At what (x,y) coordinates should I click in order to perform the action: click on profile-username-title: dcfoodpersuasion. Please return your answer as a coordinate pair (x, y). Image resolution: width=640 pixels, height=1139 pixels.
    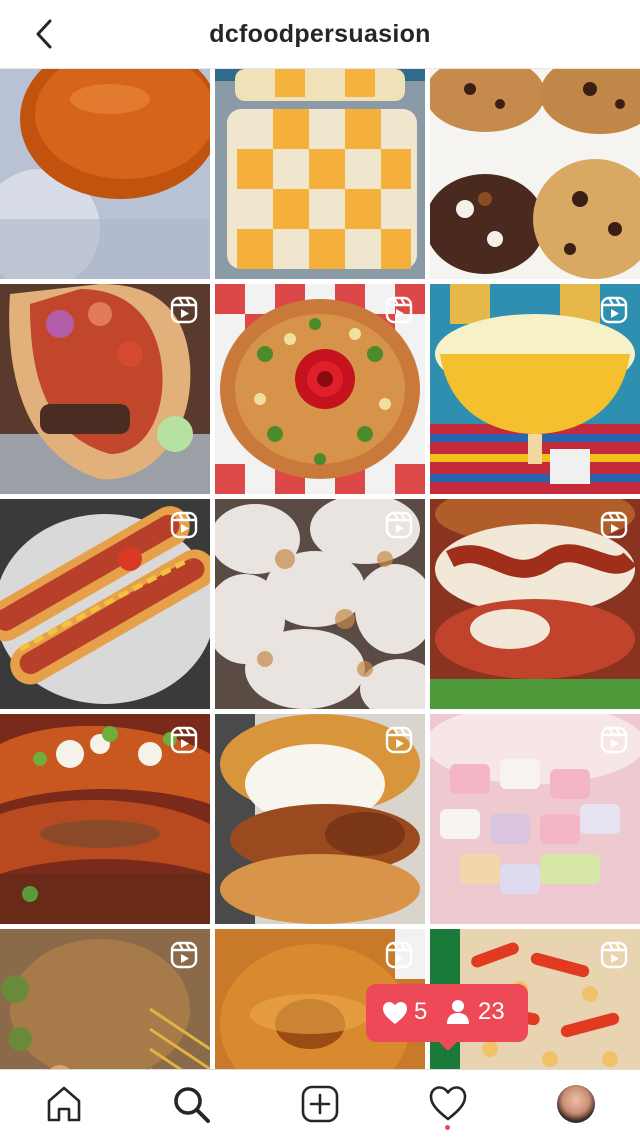
    Looking at the image, I should click on (320, 34).